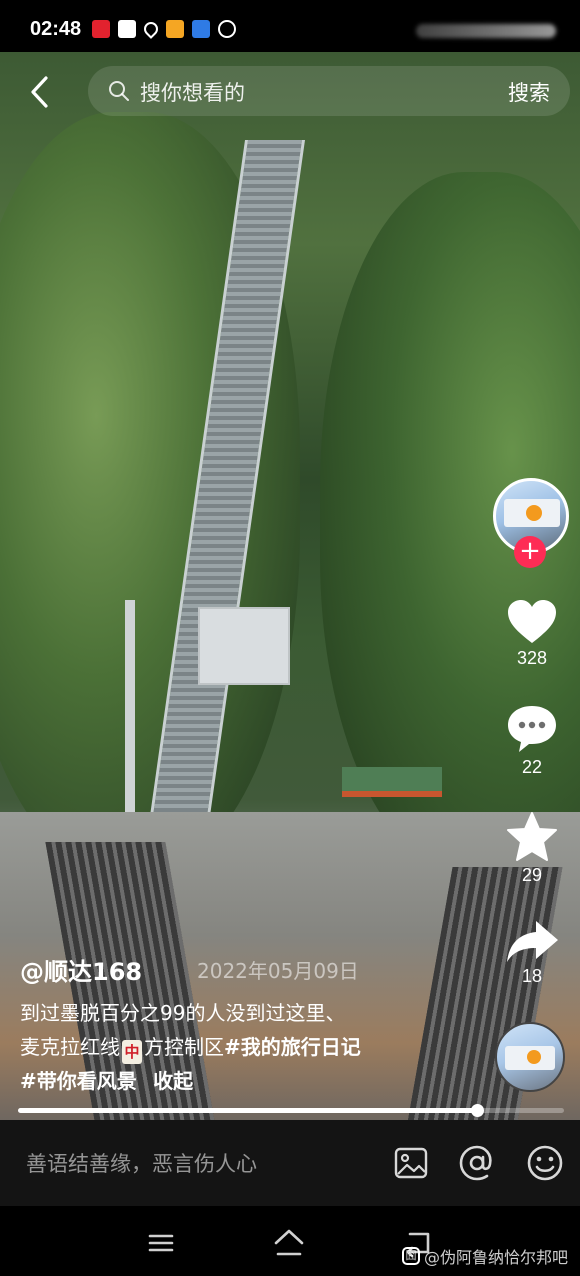 The height and width of the screenshot is (1276, 580). Describe the element at coordinates (164, 29) in the screenshot. I see `status-icons` at that location.